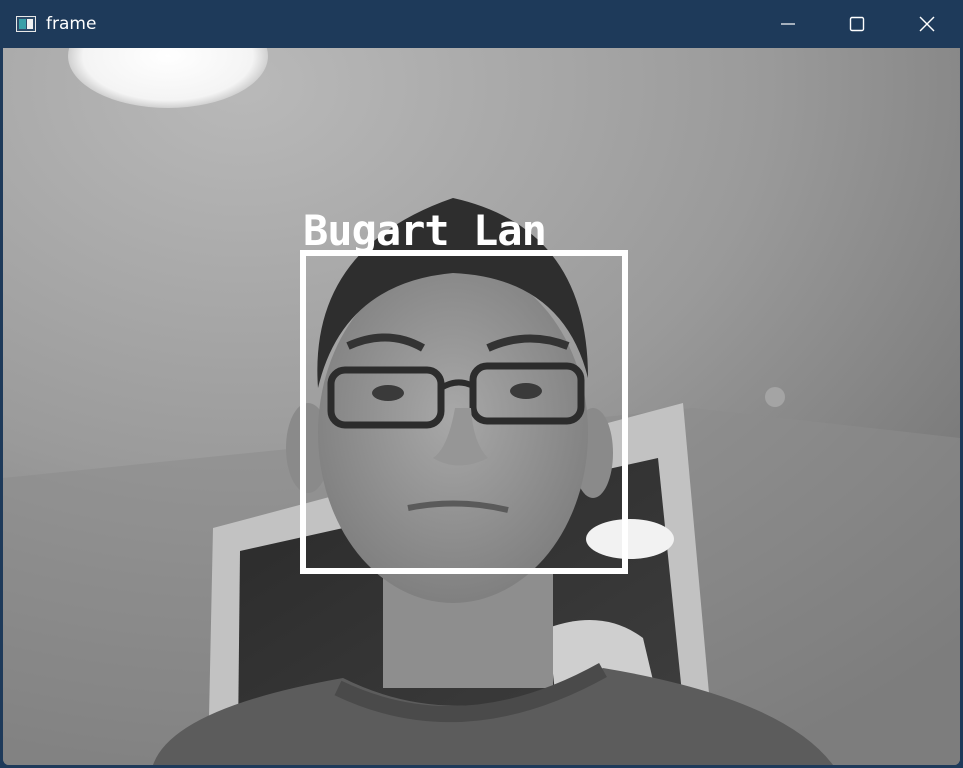  I want to click on close-button, so click(927, 24).